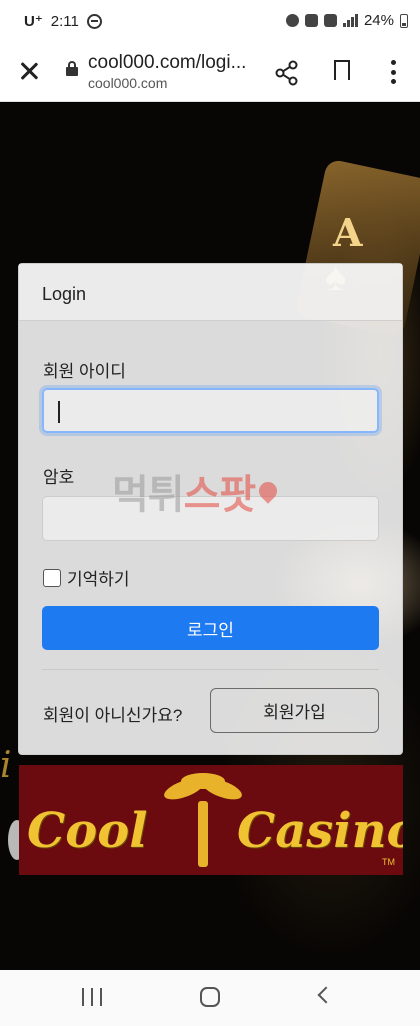 This screenshot has width=420, height=1026. I want to click on watermark: 먹튀스팟, so click(196, 491).